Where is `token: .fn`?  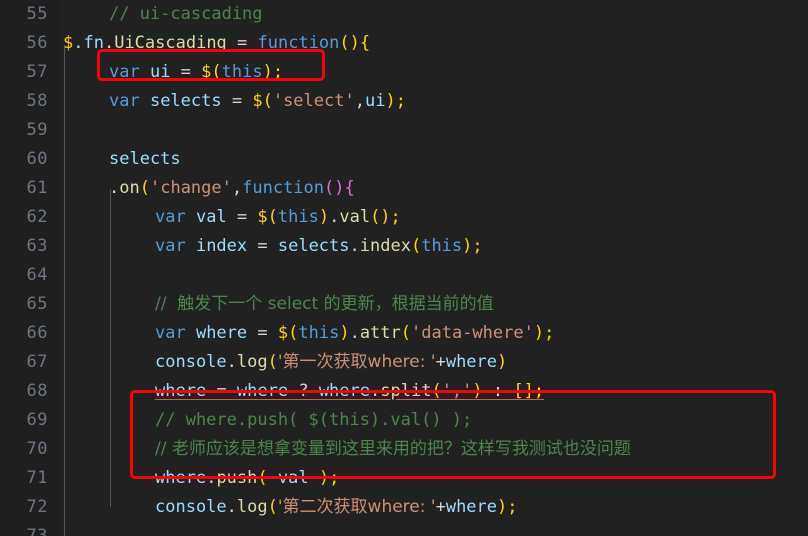 token: .fn is located at coordinates (88, 43).